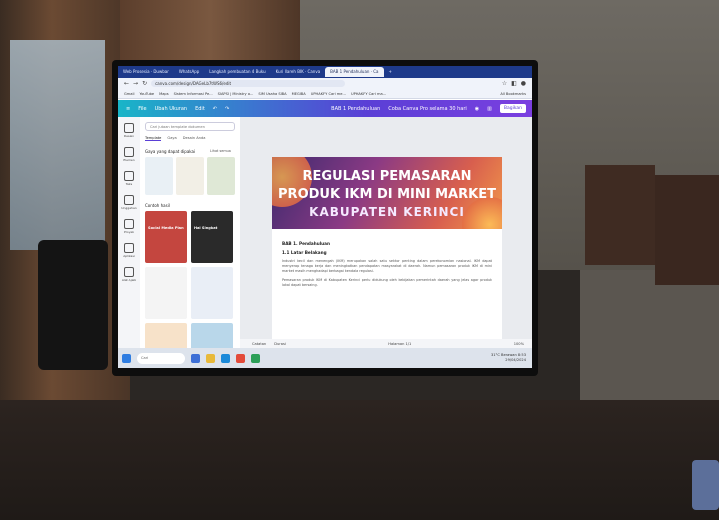 Image resolution: width=719 pixels, height=520 pixels. I want to click on document-title: BAB 1 Pendahuluan, so click(355, 109).